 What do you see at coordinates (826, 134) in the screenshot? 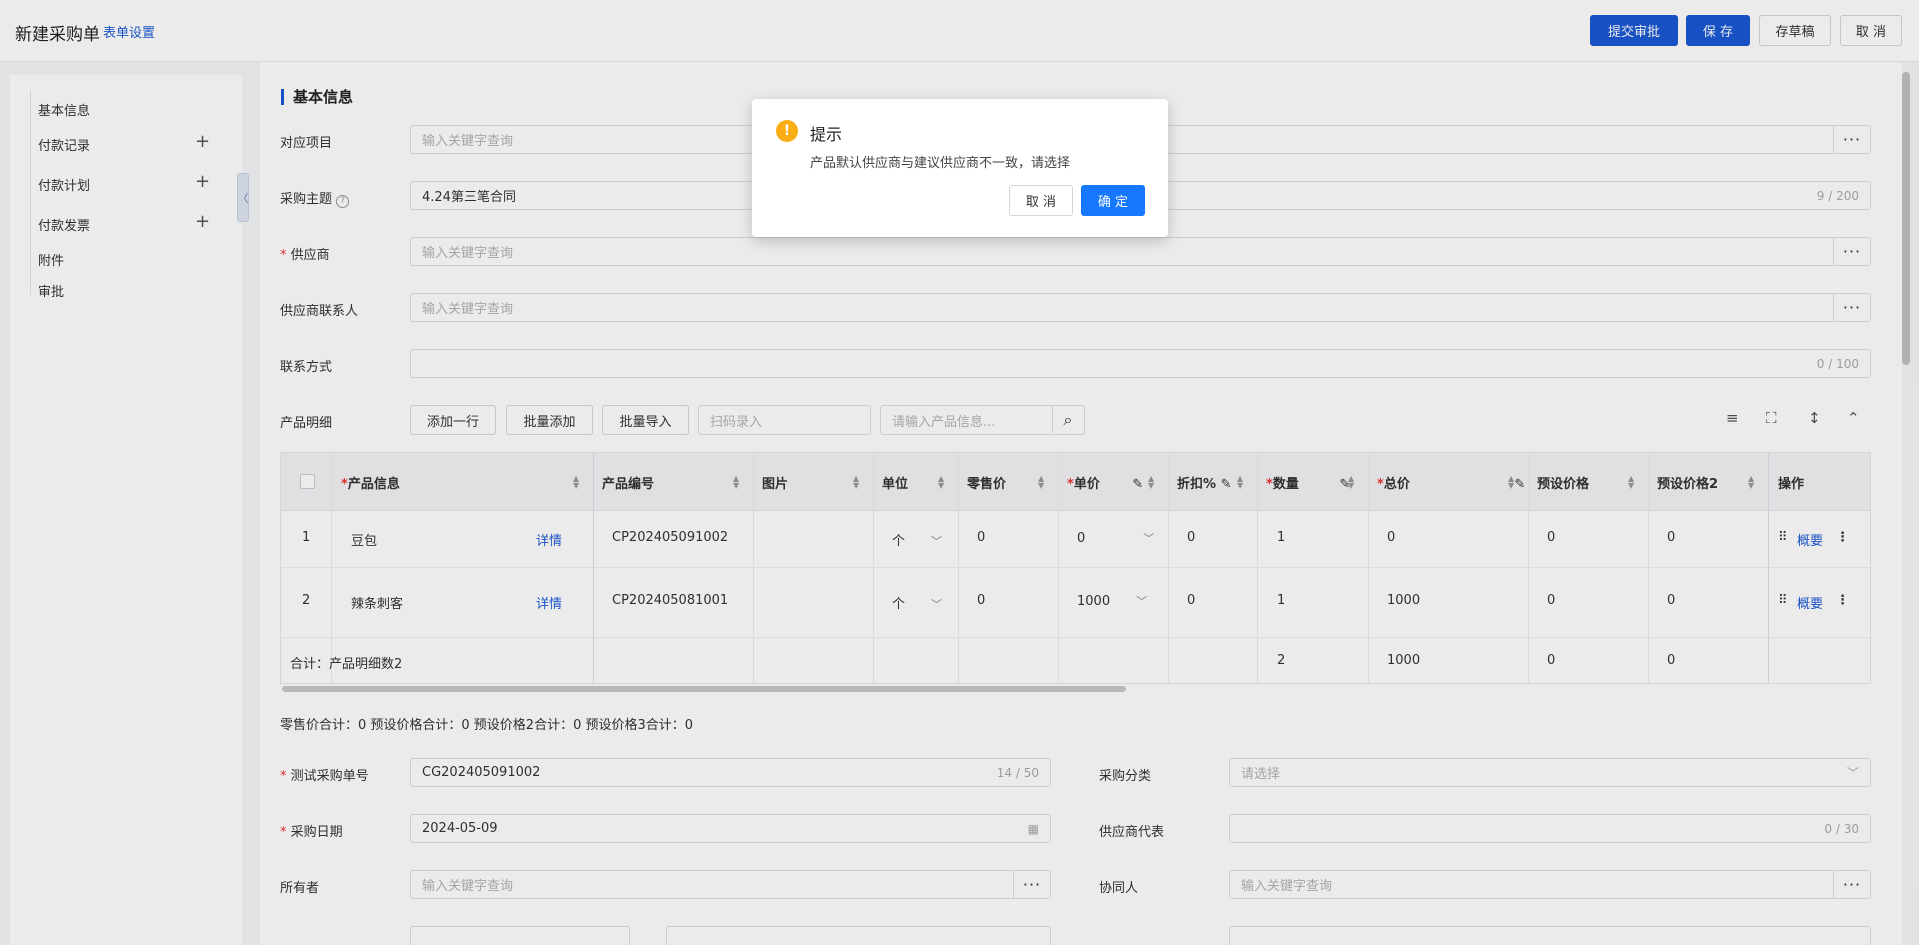
I see `dialog-title: 提示` at bounding box center [826, 134].